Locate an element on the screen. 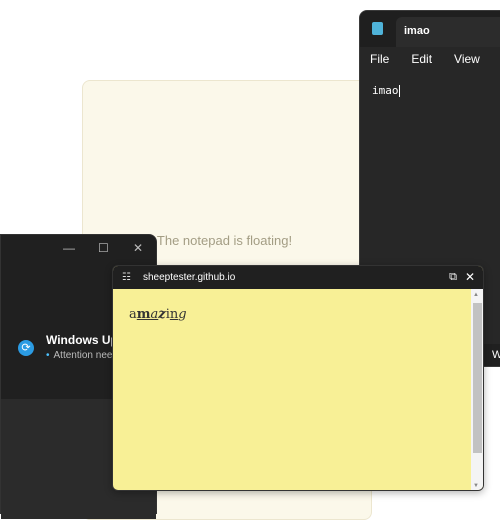 The image size is (500, 520). notepad-text-area: imao is located at coordinates (430, 84).